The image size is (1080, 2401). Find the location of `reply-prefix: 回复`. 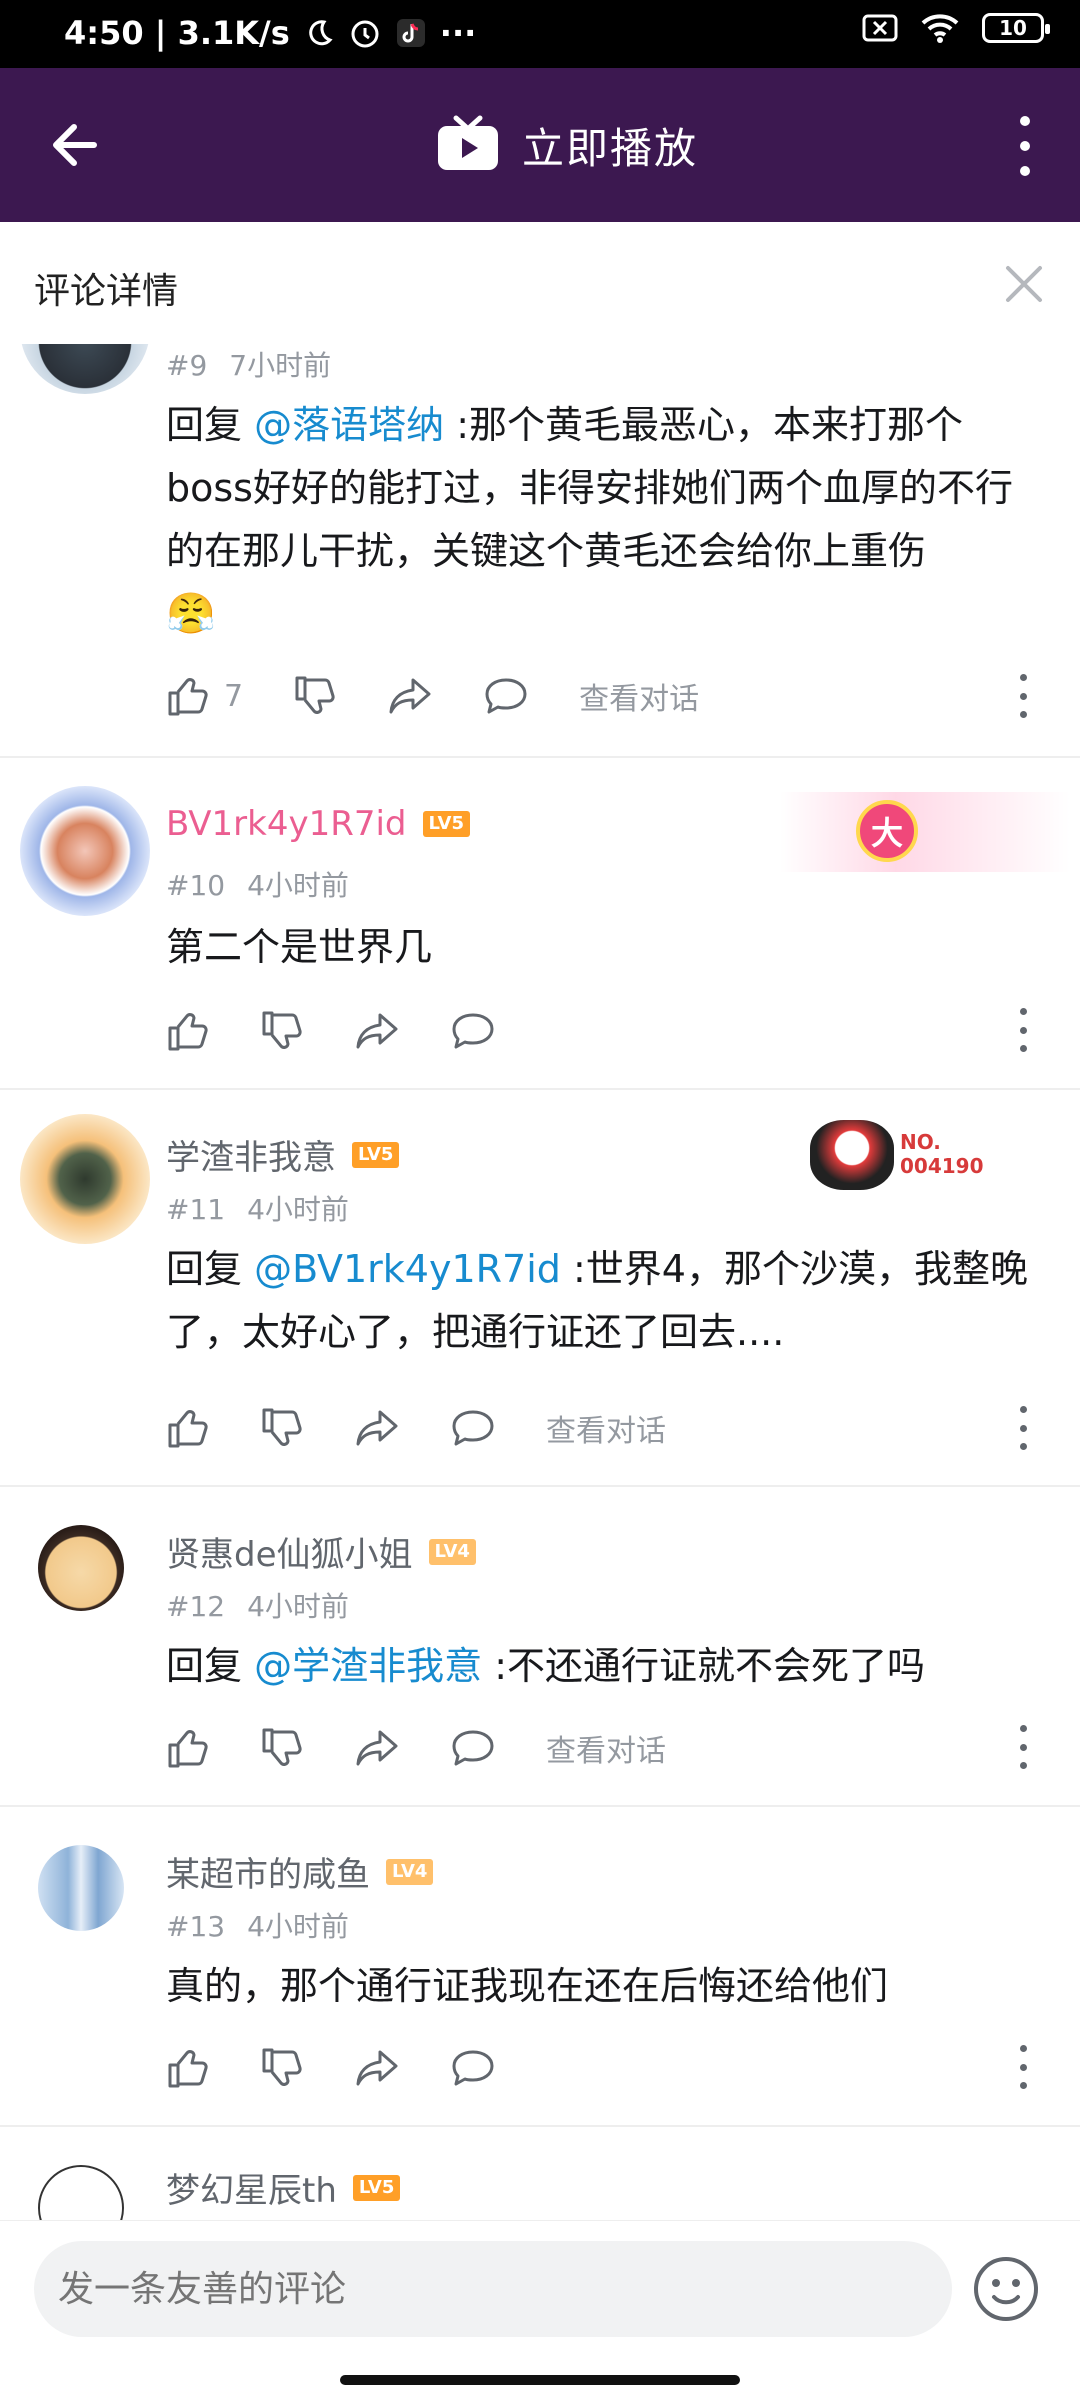

reply-prefix: 回复 is located at coordinates (210, 425).